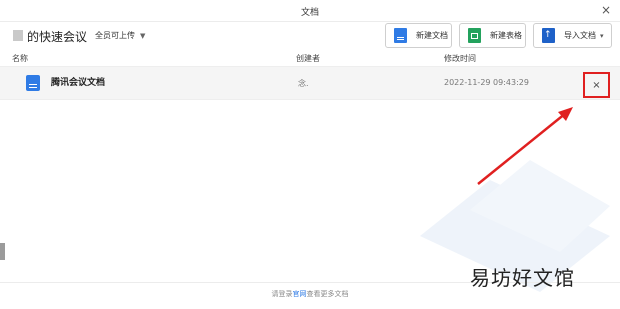  I want to click on table-row: 腾讯会议文档 念. 2022-11-29 09:43:29 ×, so click(310, 83).